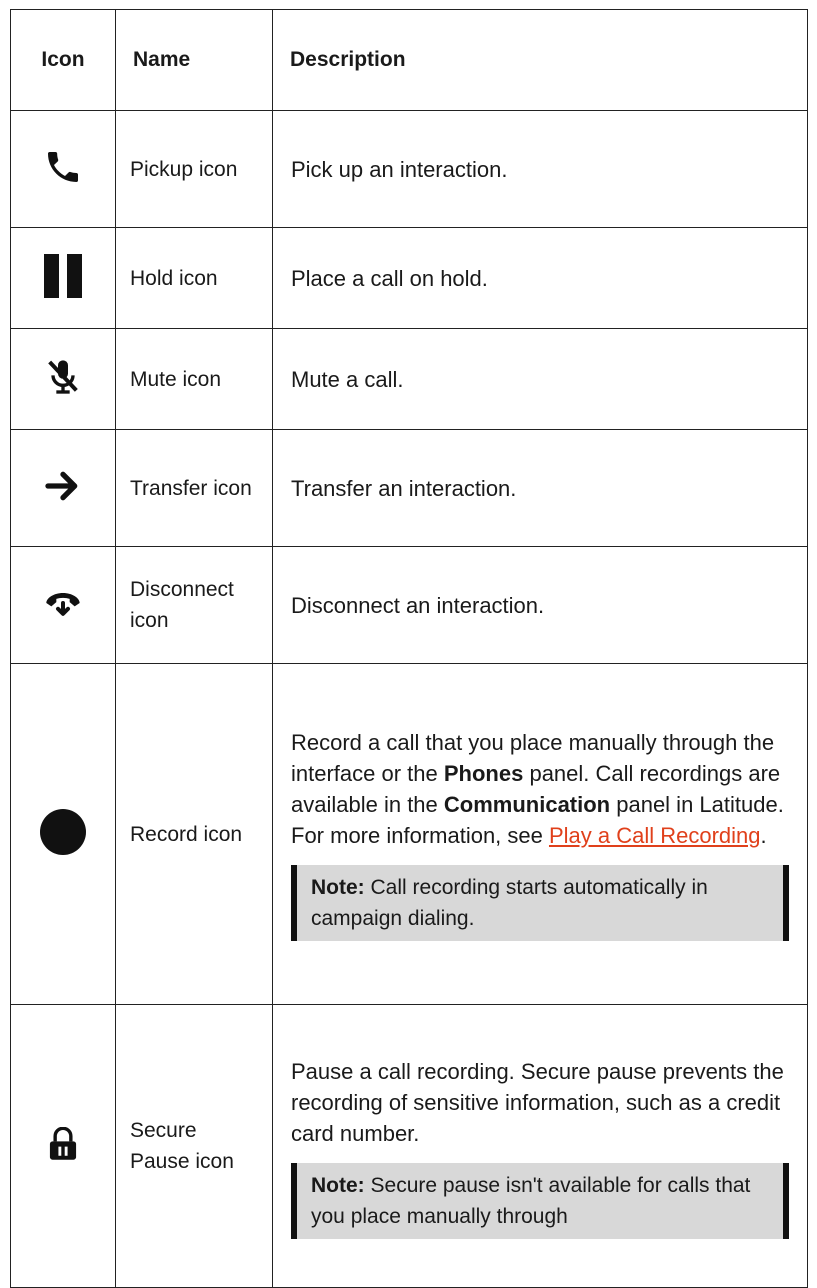  What do you see at coordinates (63, 278) in the screenshot?
I see `pause-icon` at bounding box center [63, 278].